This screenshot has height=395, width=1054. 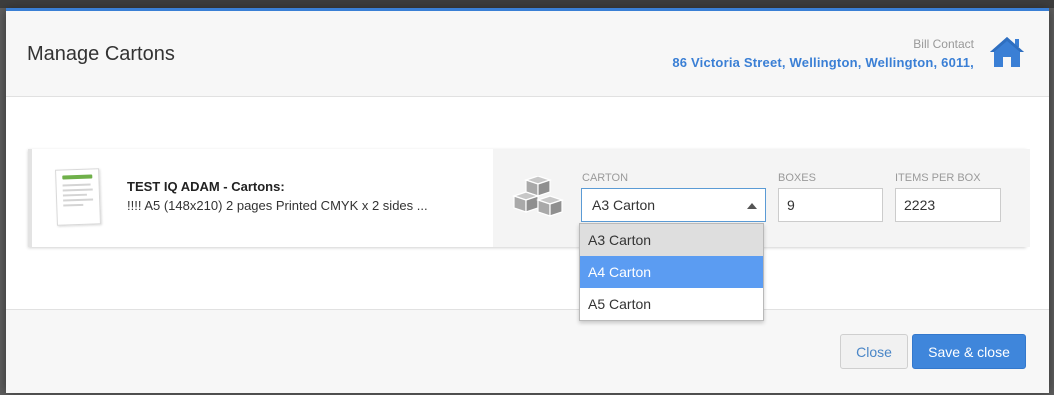 I want to click on background-top-bar, so click(x=527, y=4).